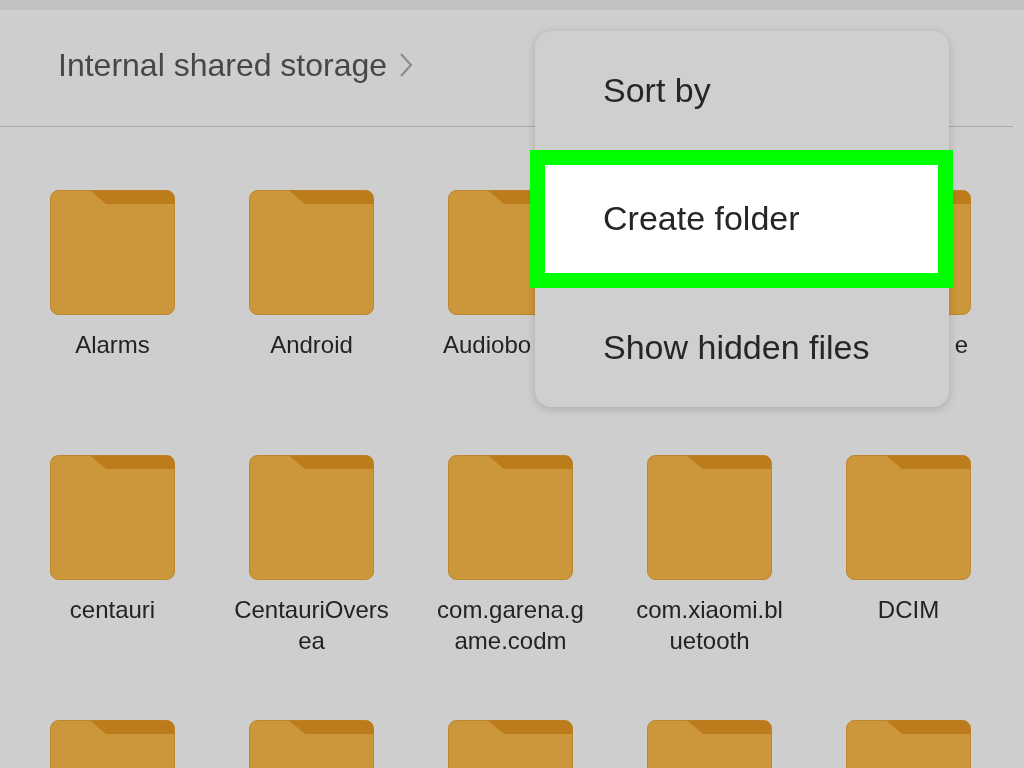 This screenshot has height=768, width=1024. Describe the element at coordinates (406, 65) in the screenshot. I see `chevron-right-icon` at that location.